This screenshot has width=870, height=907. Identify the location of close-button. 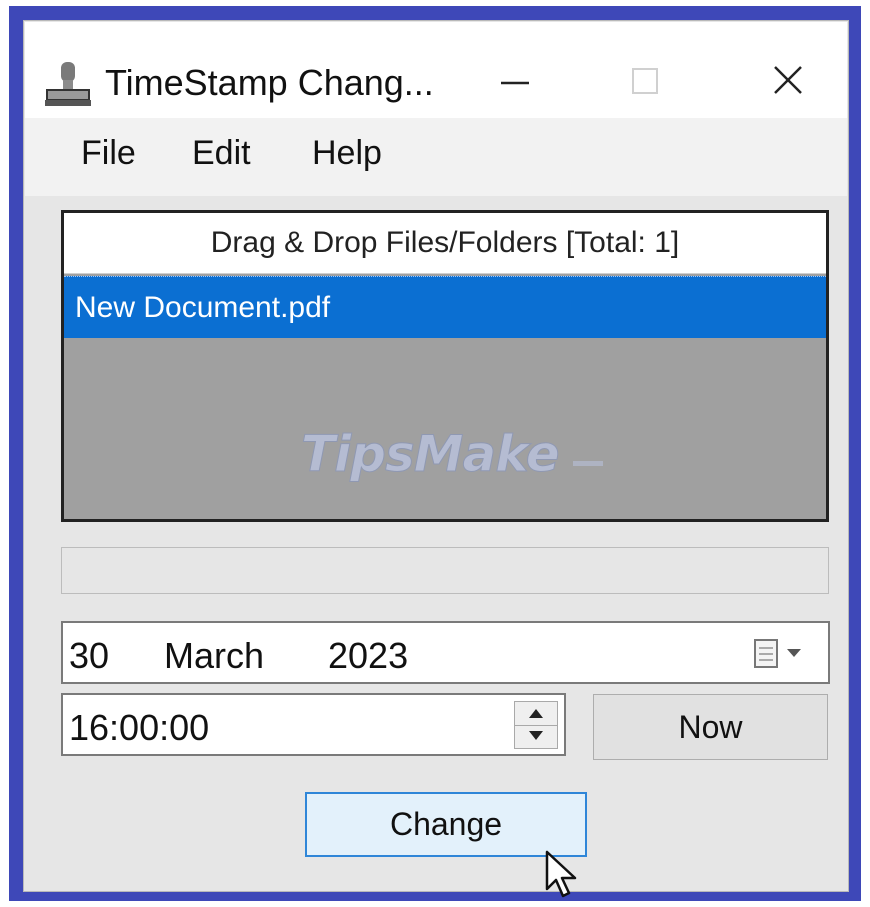
(789, 81).